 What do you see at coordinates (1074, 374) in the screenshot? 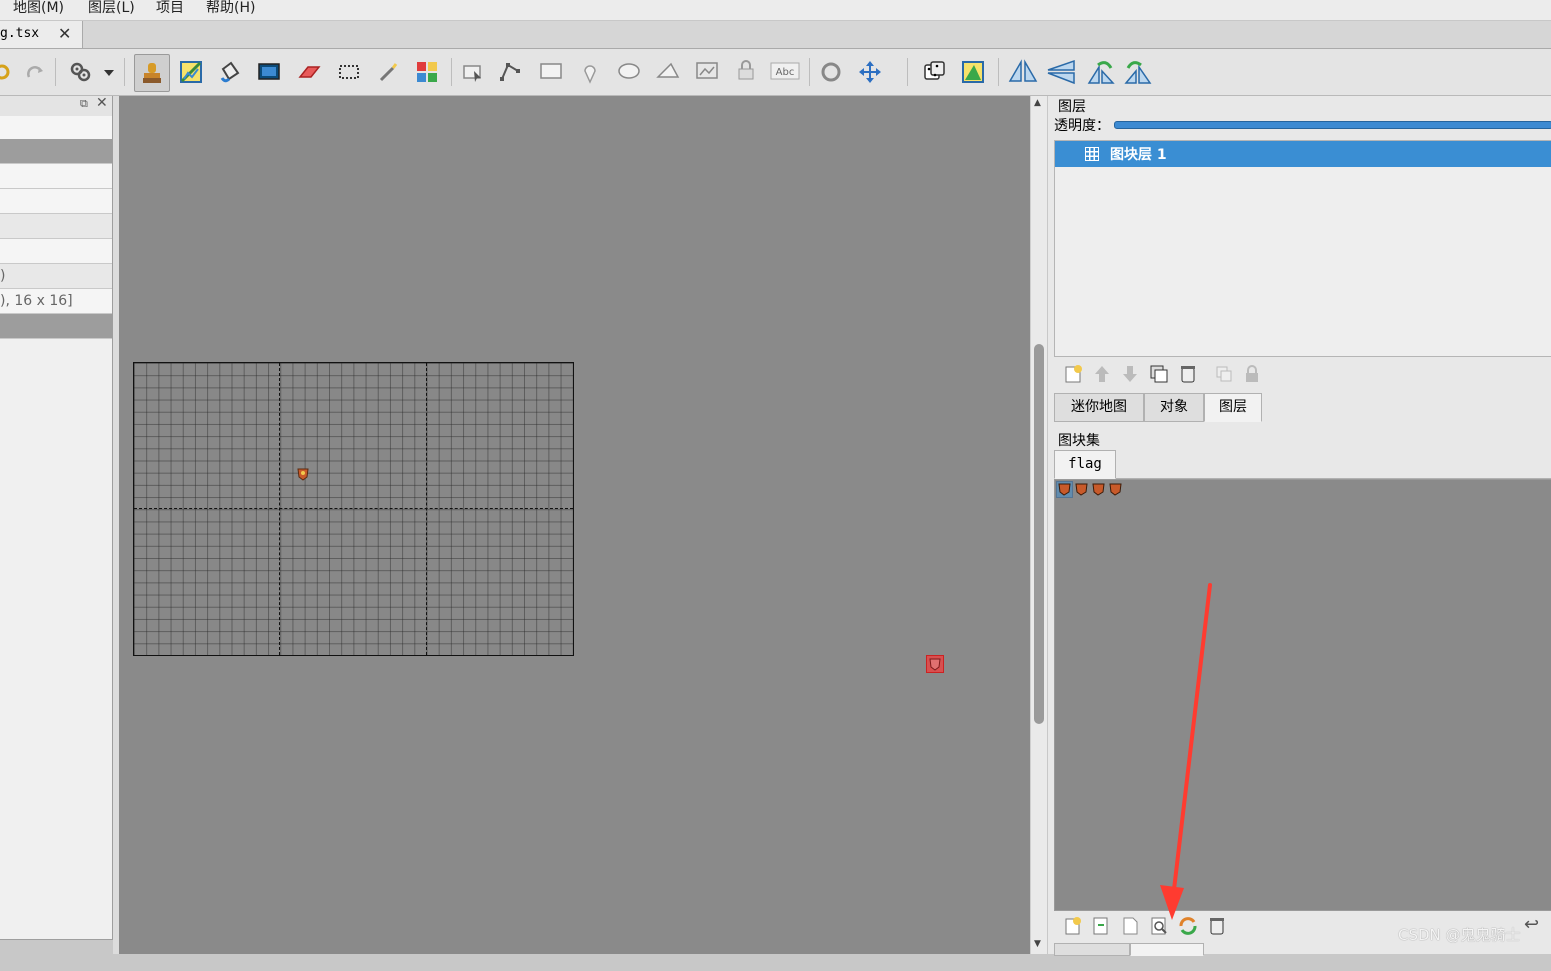
I see `new-layer-icon` at bounding box center [1074, 374].